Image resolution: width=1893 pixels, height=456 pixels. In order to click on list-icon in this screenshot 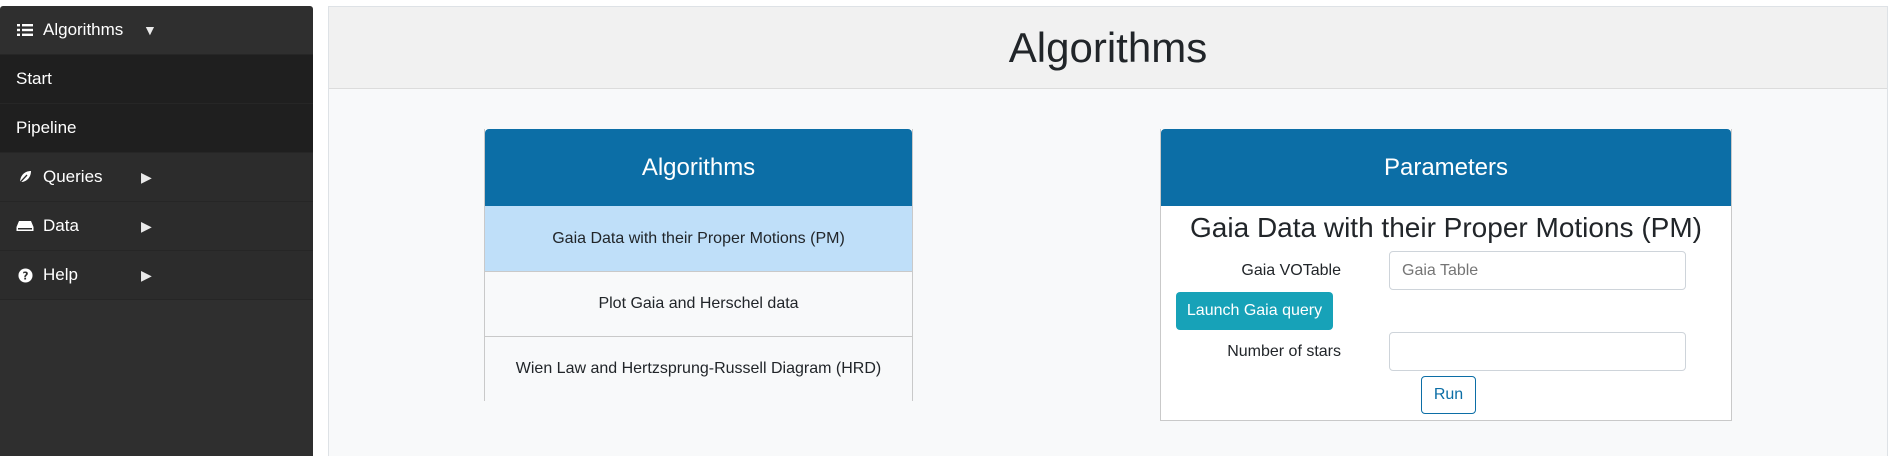, I will do `click(25, 30)`.